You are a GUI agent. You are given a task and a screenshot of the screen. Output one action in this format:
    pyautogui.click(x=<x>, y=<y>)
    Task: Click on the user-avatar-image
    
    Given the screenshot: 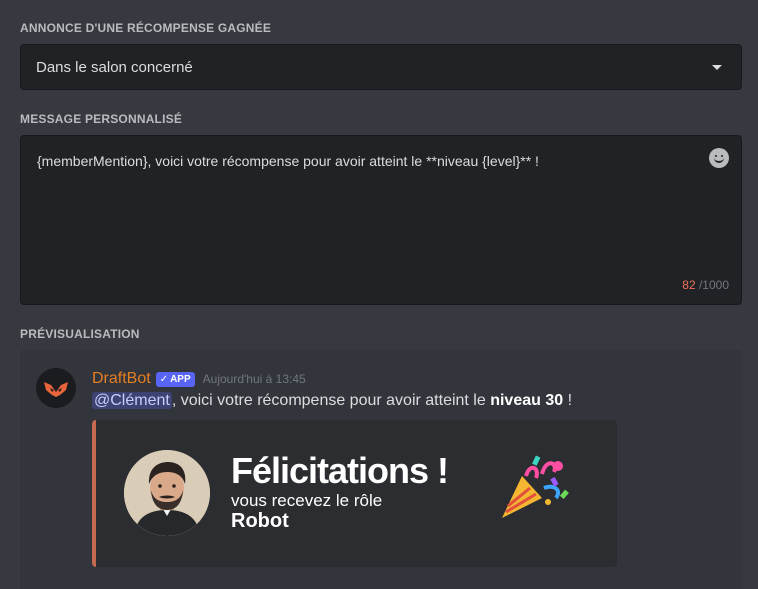 What is the action you would take?
    pyautogui.click(x=167, y=493)
    